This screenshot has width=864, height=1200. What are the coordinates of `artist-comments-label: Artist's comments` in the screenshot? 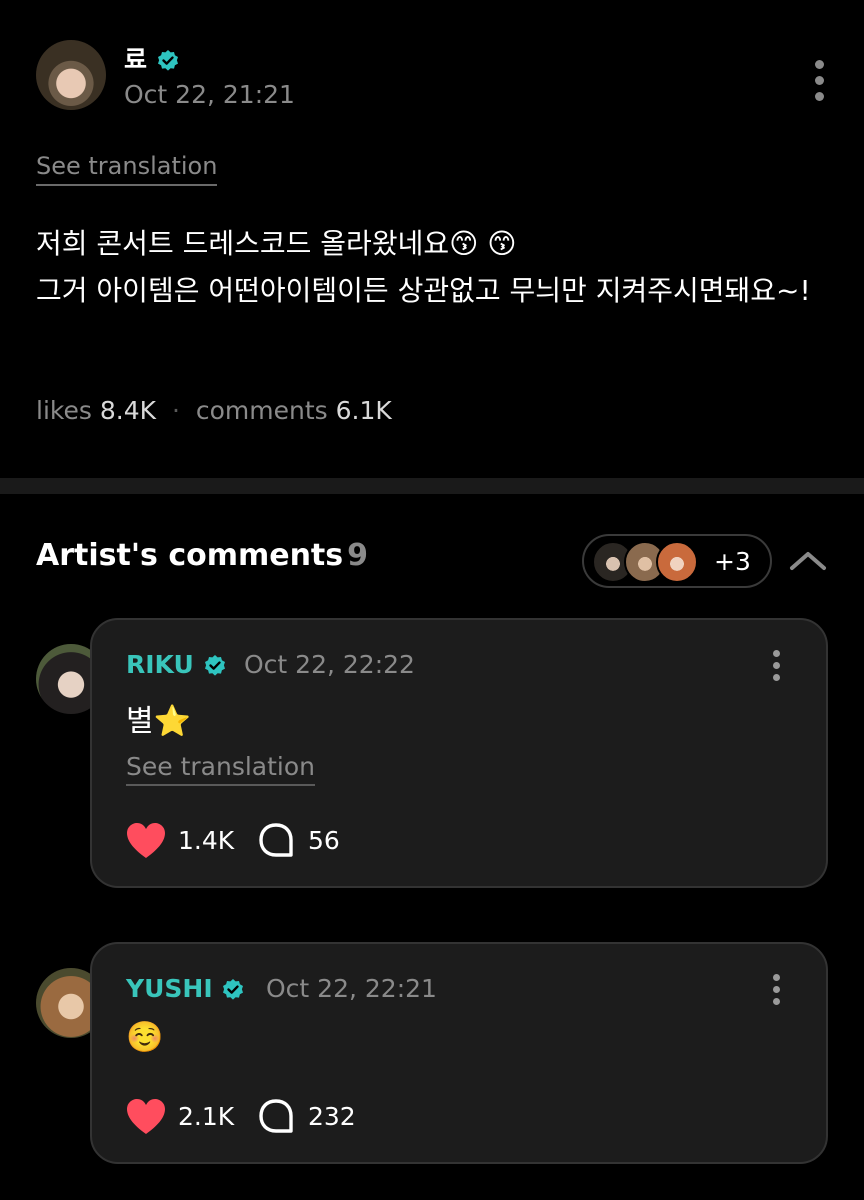 It's located at (190, 555).